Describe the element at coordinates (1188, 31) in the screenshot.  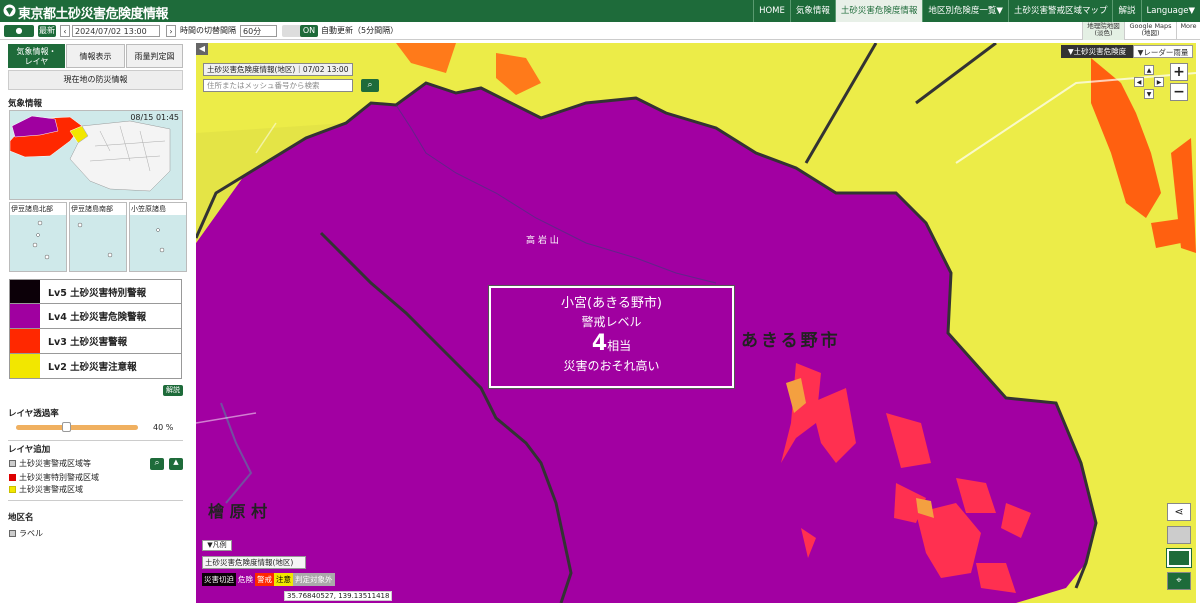
I see `more-button: More` at that location.